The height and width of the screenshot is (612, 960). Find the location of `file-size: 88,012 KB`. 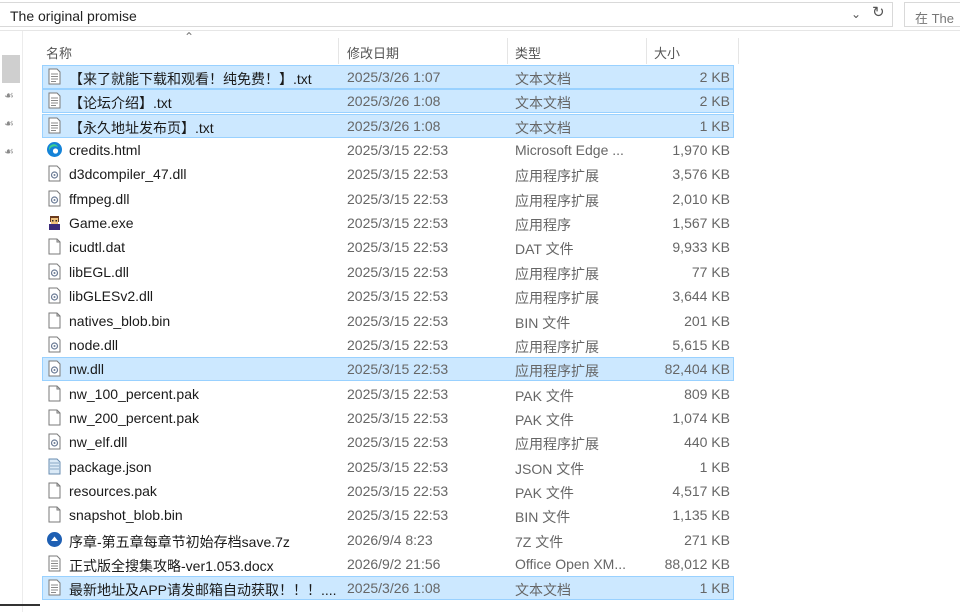

file-size: 88,012 KB is located at coordinates (697, 564).